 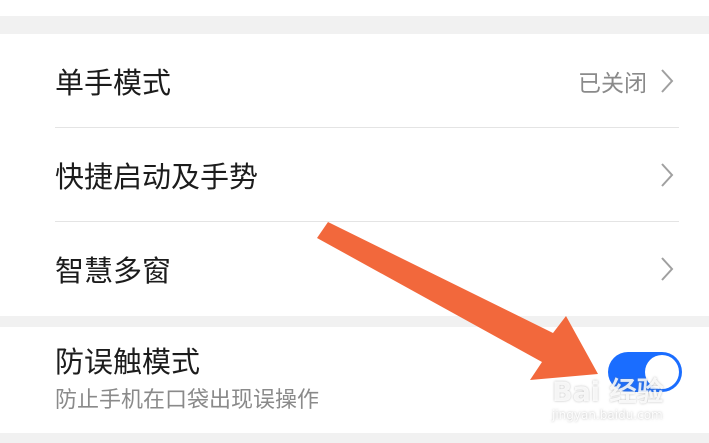 What do you see at coordinates (187, 400) in the screenshot?
I see `accidental-touch-description: 防止手机在口袋出现误操作` at bounding box center [187, 400].